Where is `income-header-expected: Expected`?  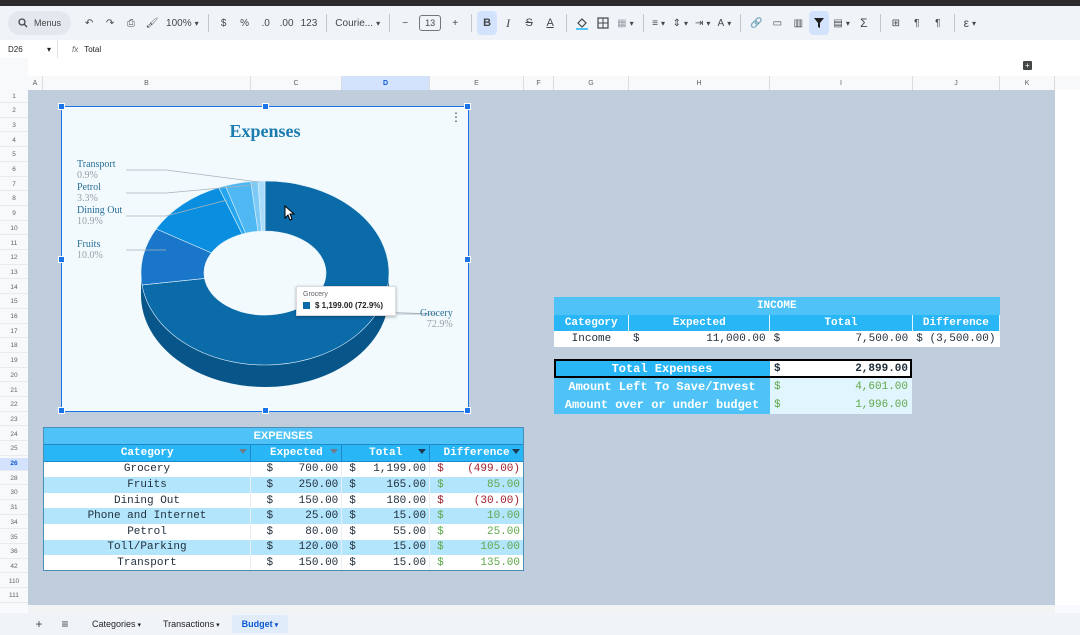
income-header-expected: Expected is located at coordinates (699, 323).